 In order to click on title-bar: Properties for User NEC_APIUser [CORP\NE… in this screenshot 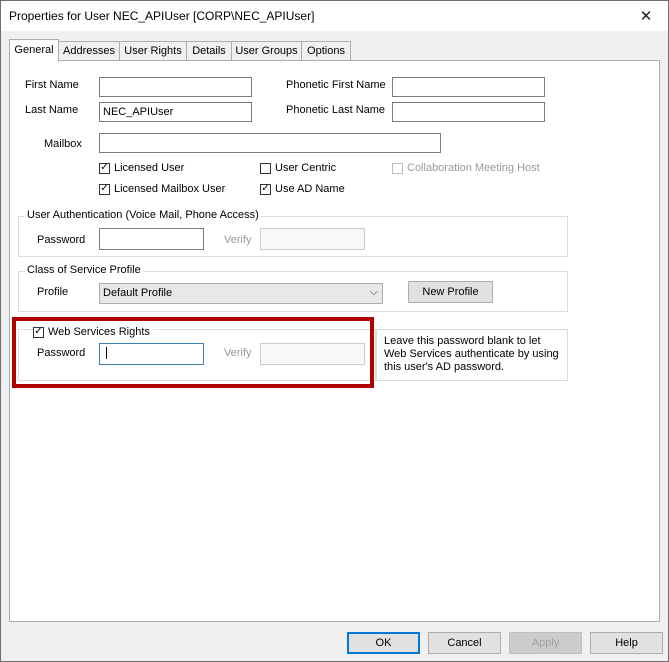, I will do `click(334, 16)`.